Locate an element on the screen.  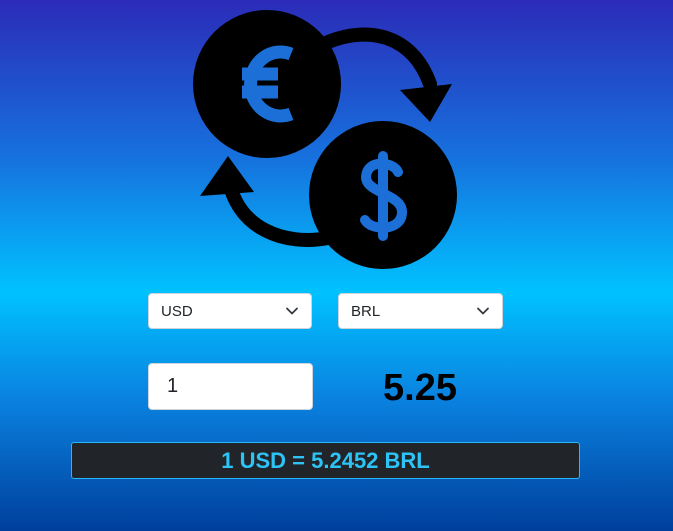
to-currency-value: BRL is located at coordinates (366, 311).